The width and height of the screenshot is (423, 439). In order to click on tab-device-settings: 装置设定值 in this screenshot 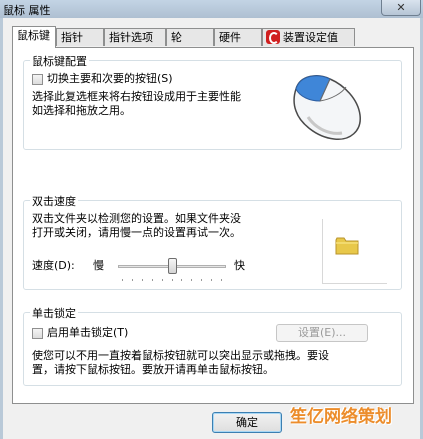, I will do `click(308, 37)`.